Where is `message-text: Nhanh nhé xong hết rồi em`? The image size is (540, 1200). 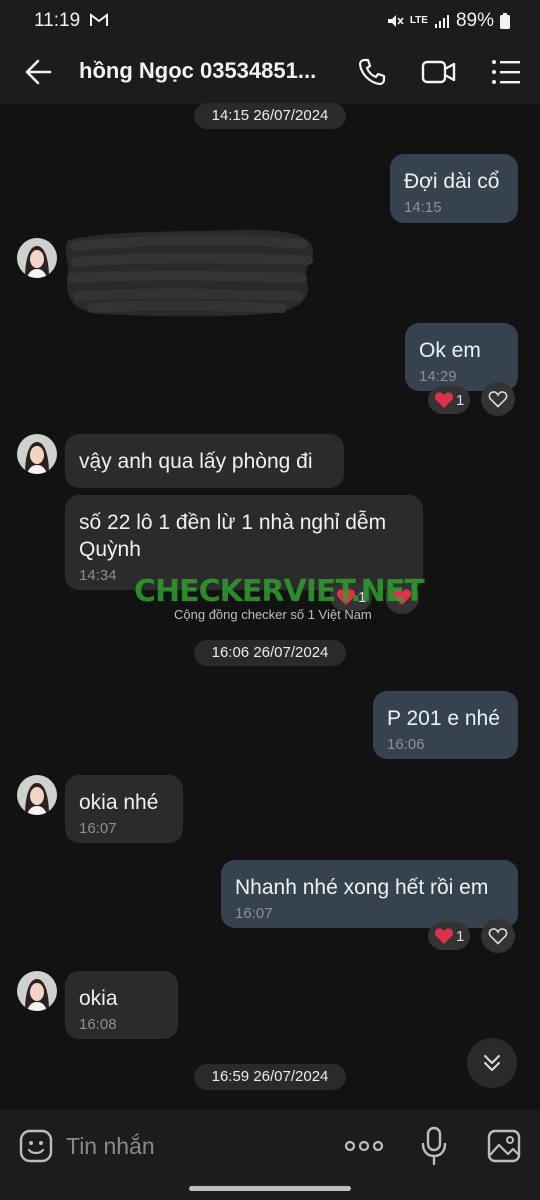
message-text: Nhanh nhé xong hết rồi em is located at coordinates (362, 887).